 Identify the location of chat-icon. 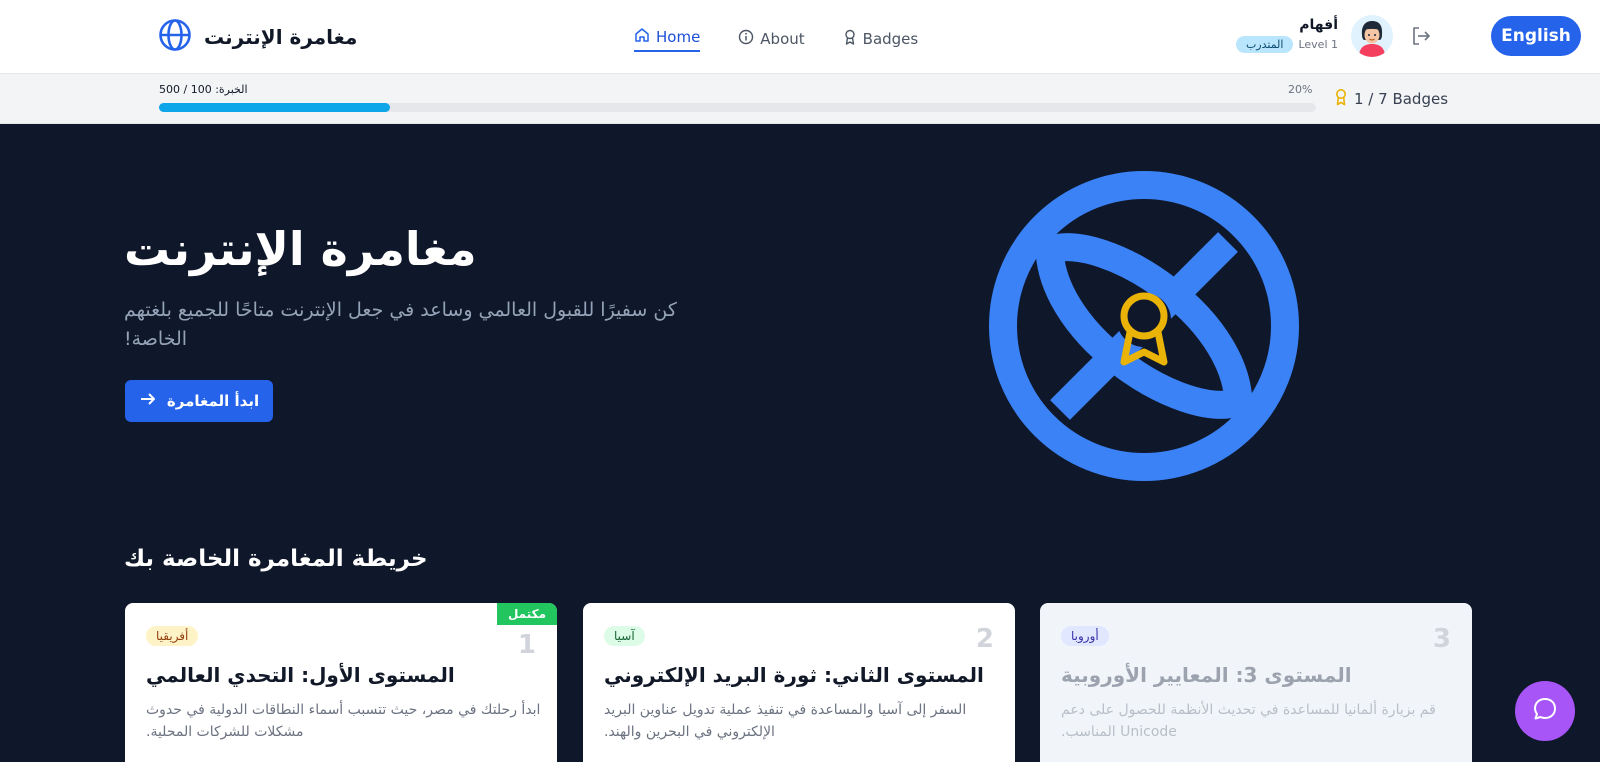
(1545, 711).